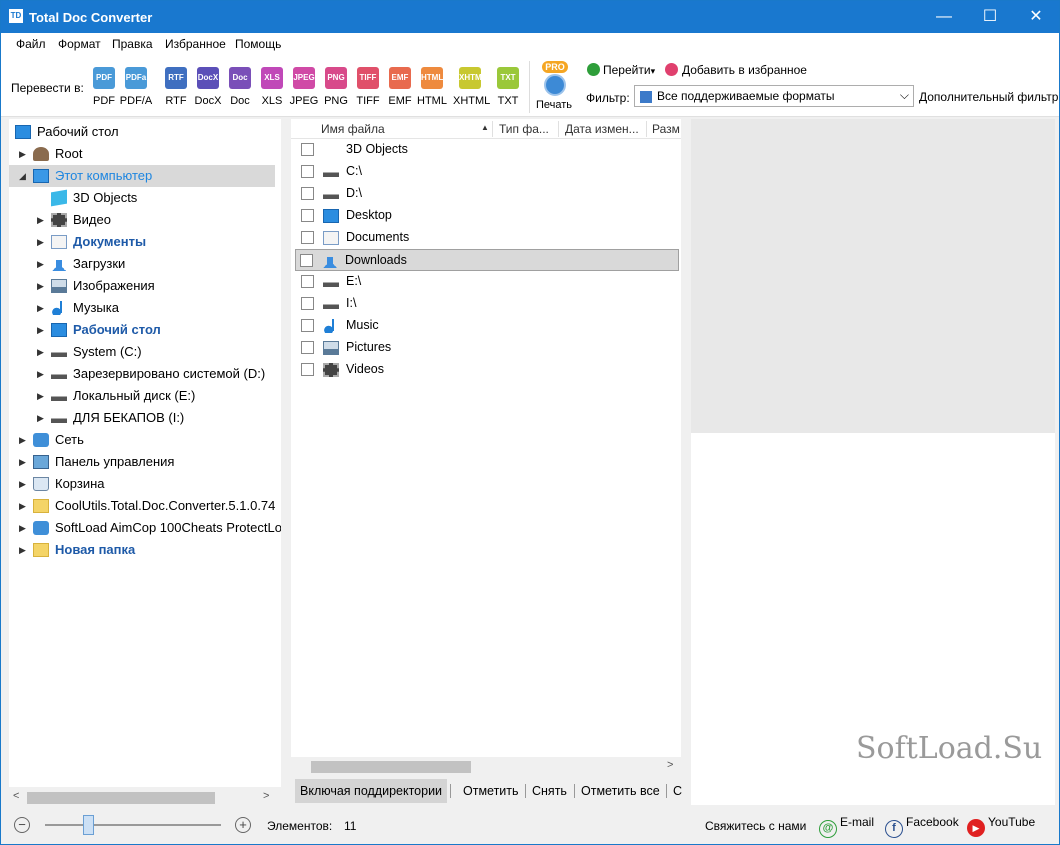 The height and width of the screenshot is (845, 1060). What do you see at coordinates (553, 87) in the screenshot?
I see `print-button: PRO Печать` at bounding box center [553, 87].